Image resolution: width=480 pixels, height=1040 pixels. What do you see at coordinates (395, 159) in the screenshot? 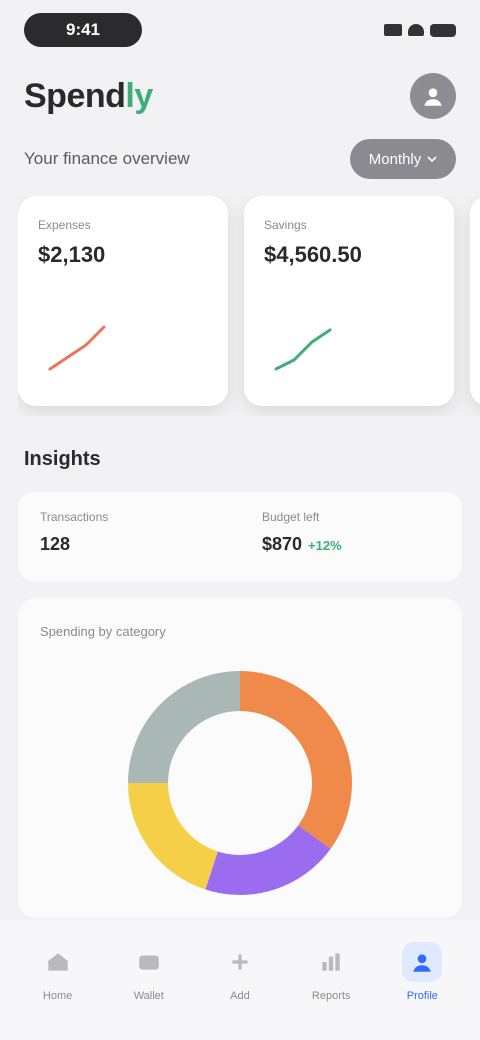
I see `period-label: Monthly` at bounding box center [395, 159].